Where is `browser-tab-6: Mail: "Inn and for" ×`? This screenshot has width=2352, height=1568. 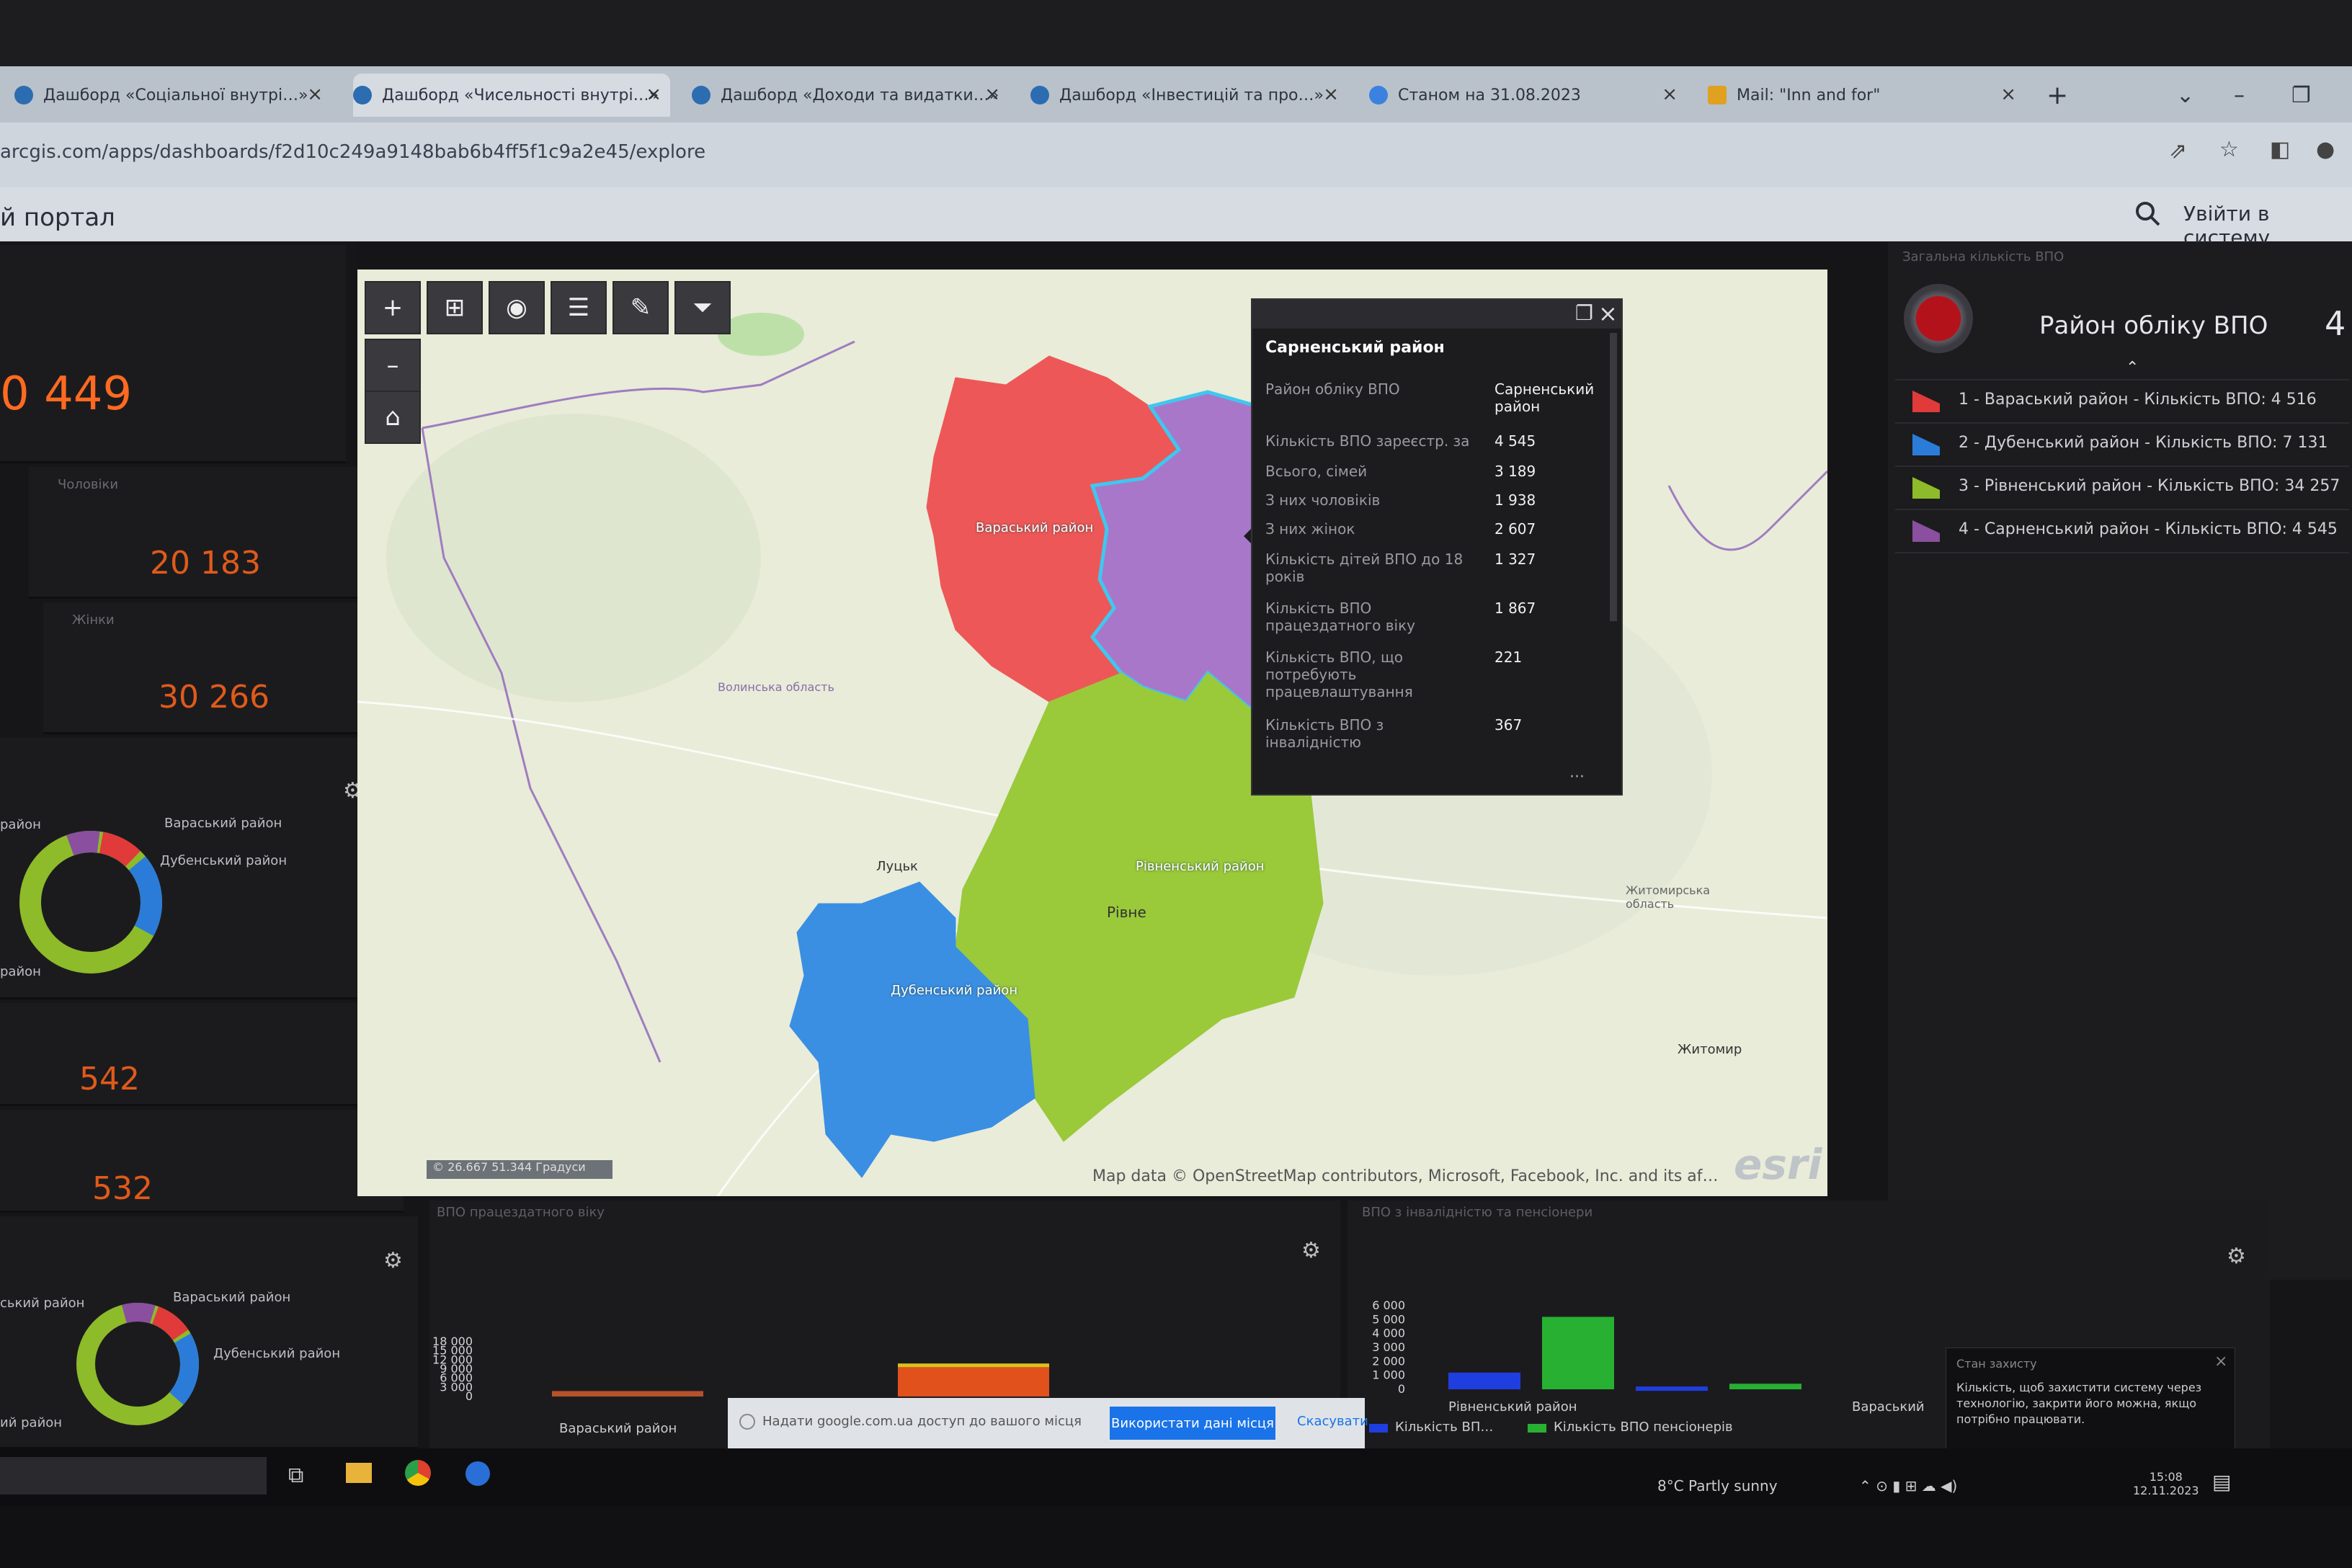 browser-tab-6: Mail: "Inn and for" × is located at coordinates (1866, 95).